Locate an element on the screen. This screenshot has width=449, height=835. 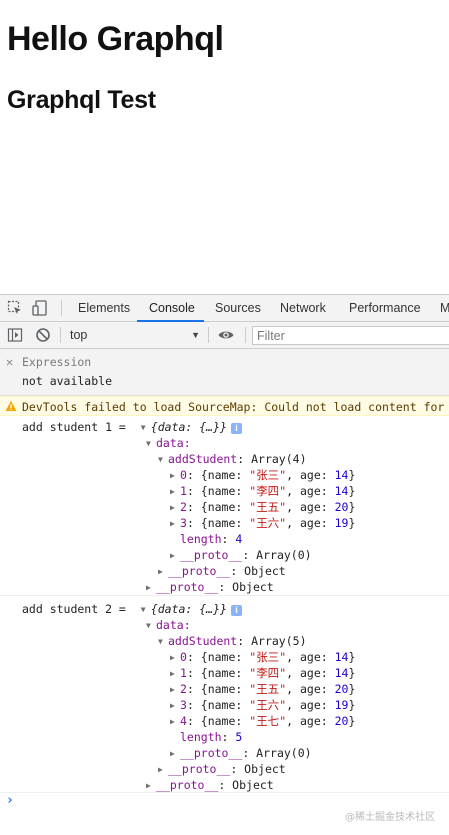
inspect-element-icon is located at coordinates (15, 308).